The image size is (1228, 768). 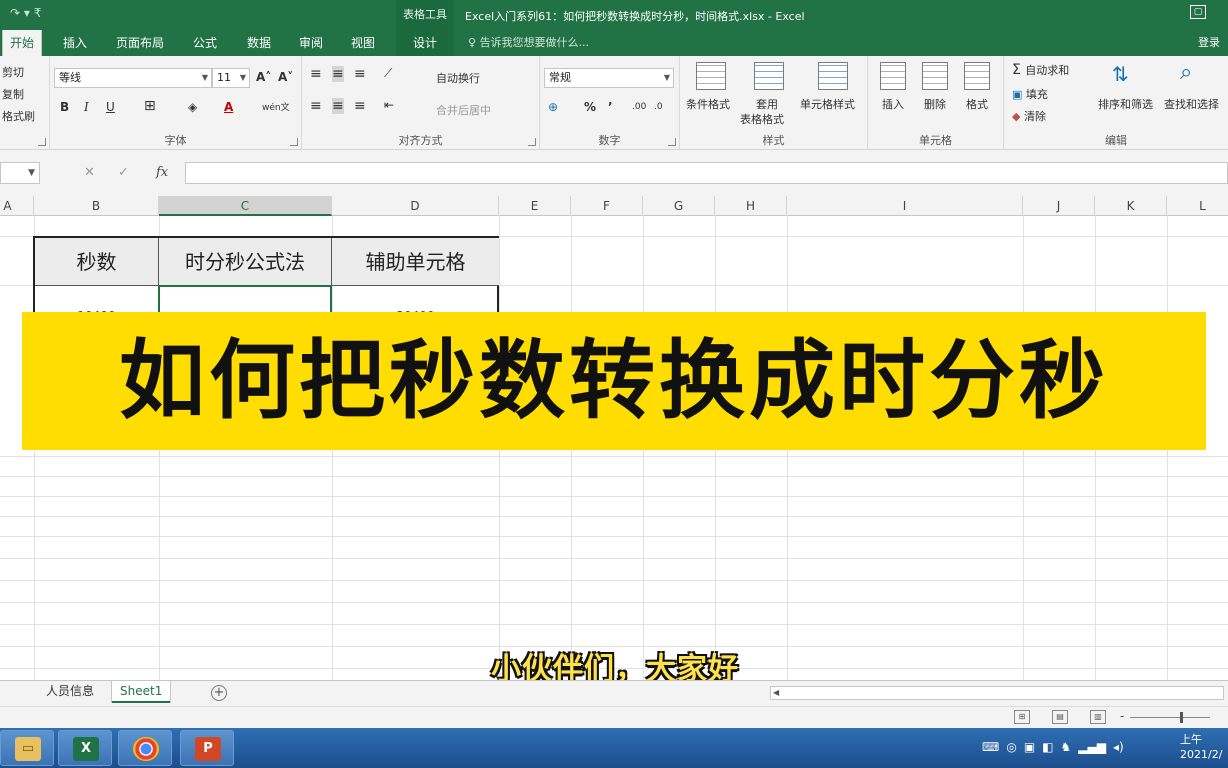 I want to click on tab-page-layout: 页面布局, so click(x=140, y=43).